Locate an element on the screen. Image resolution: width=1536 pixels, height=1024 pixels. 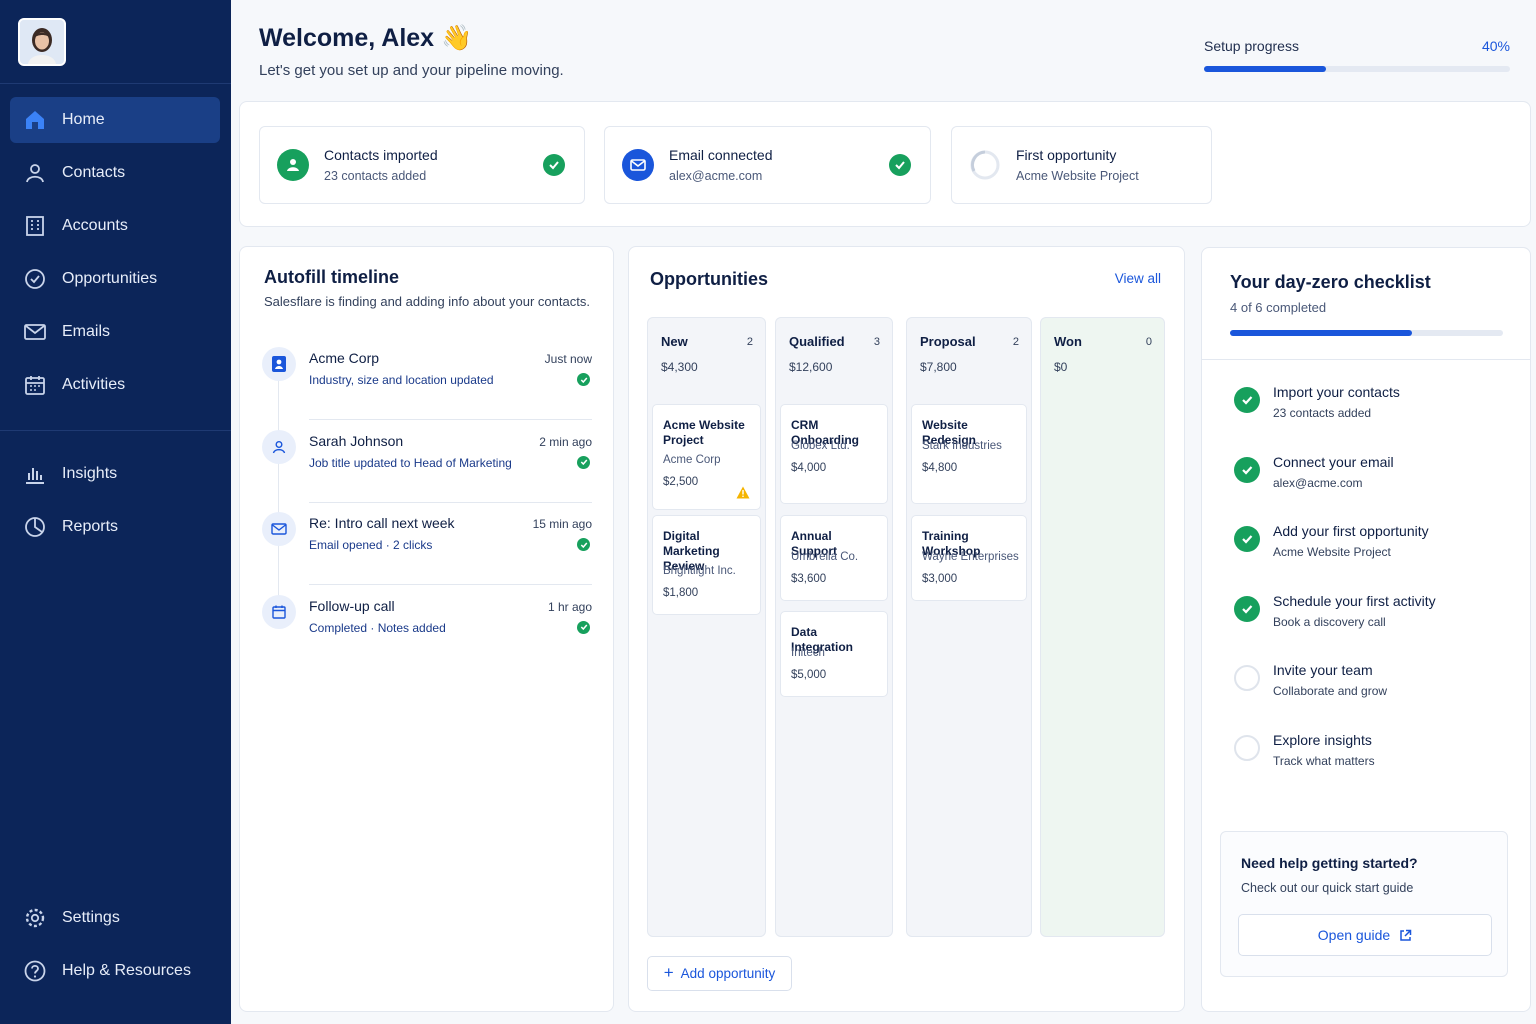
help-circle-icon is located at coordinates (35, 971).